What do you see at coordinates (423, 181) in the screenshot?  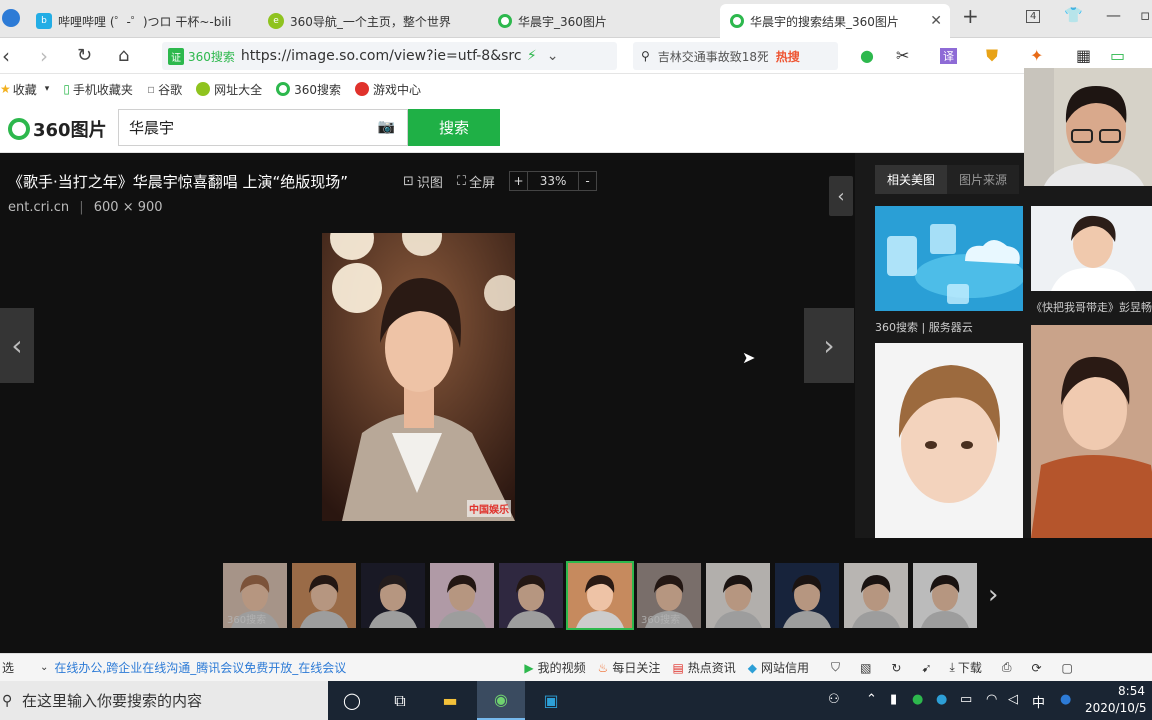 I see `identify-button: ⊡ 识图` at bounding box center [423, 181].